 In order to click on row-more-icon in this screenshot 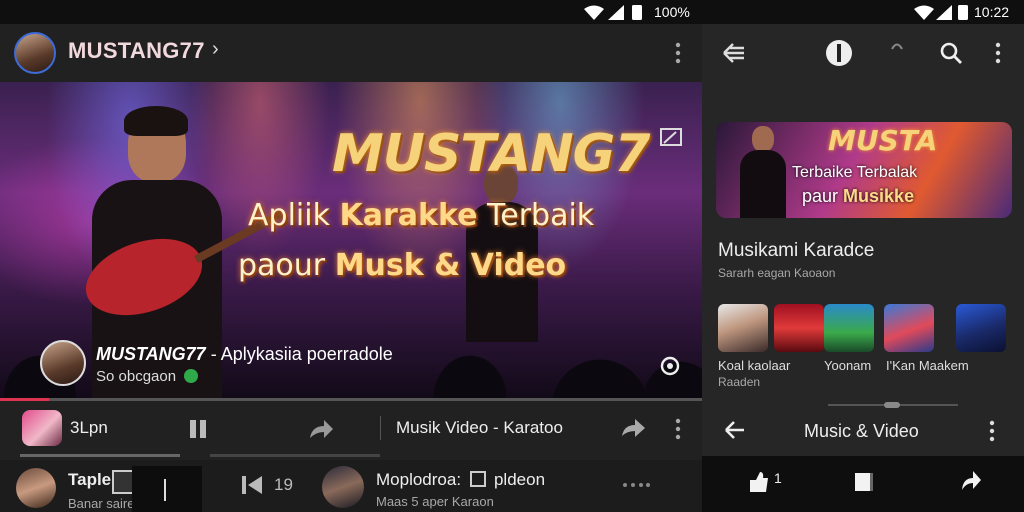, I will do `click(678, 429)`.